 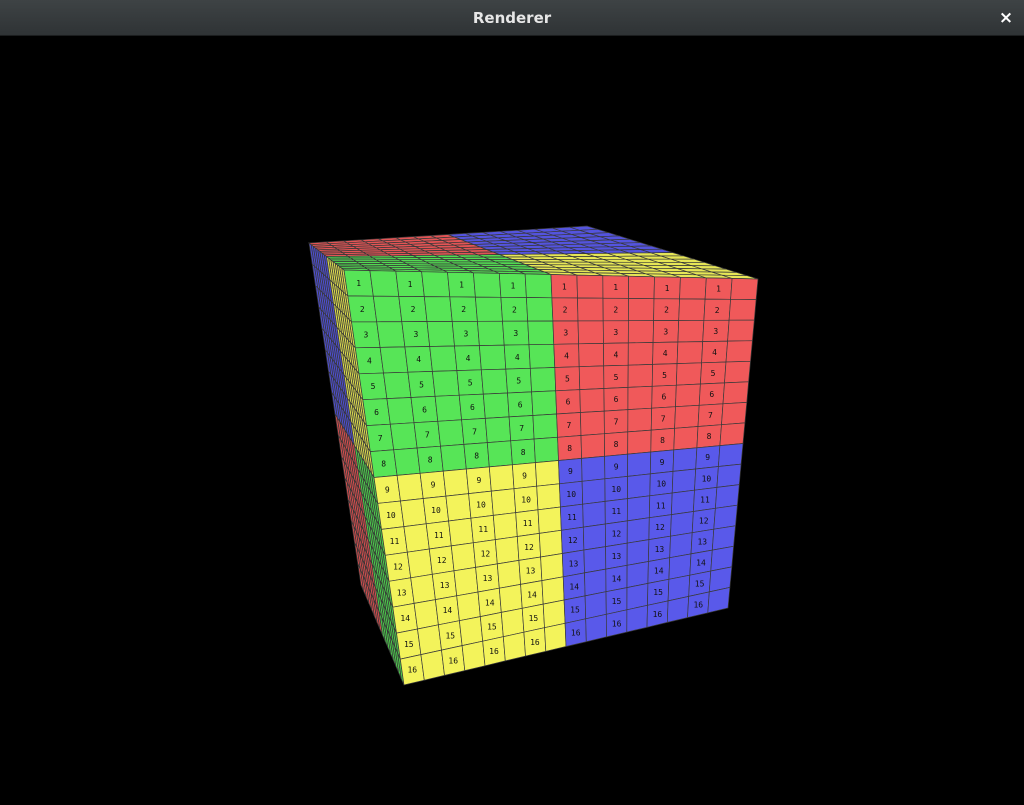 What do you see at coordinates (512, 18) in the screenshot?
I see `title-bar: Renderer ×` at bounding box center [512, 18].